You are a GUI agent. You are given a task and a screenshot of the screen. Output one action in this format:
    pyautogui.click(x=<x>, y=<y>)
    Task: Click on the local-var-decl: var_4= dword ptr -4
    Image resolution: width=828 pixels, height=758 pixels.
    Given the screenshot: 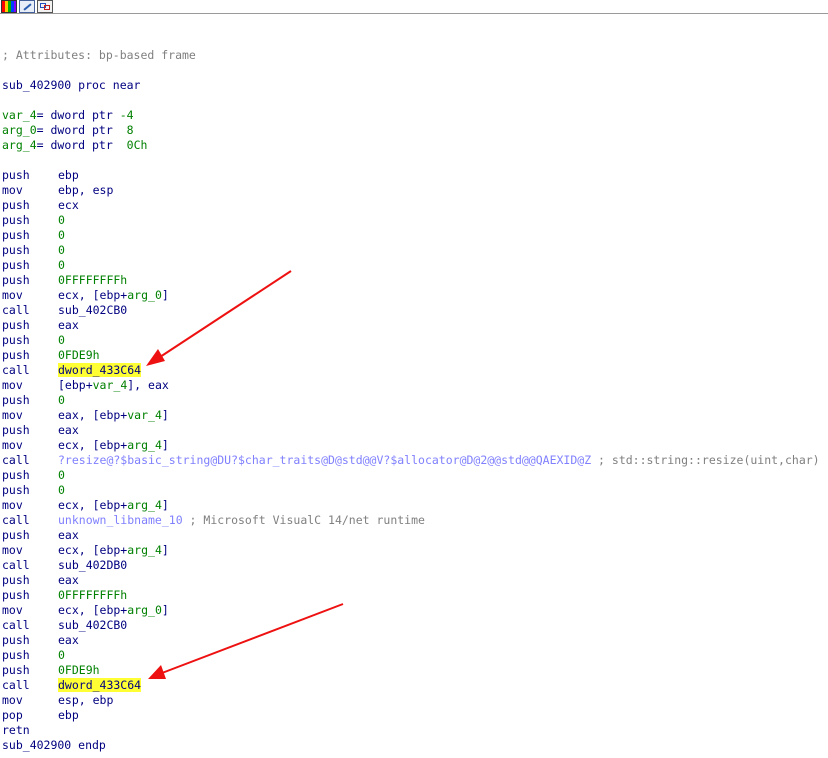 What is the action you would take?
    pyautogui.click(x=68, y=115)
    